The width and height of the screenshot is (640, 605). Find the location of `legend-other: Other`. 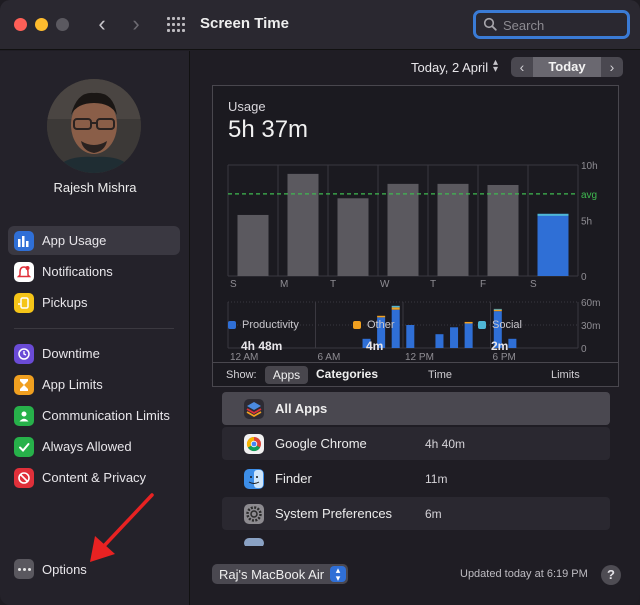

legend-other: Other is located at coordinates (374, 325).